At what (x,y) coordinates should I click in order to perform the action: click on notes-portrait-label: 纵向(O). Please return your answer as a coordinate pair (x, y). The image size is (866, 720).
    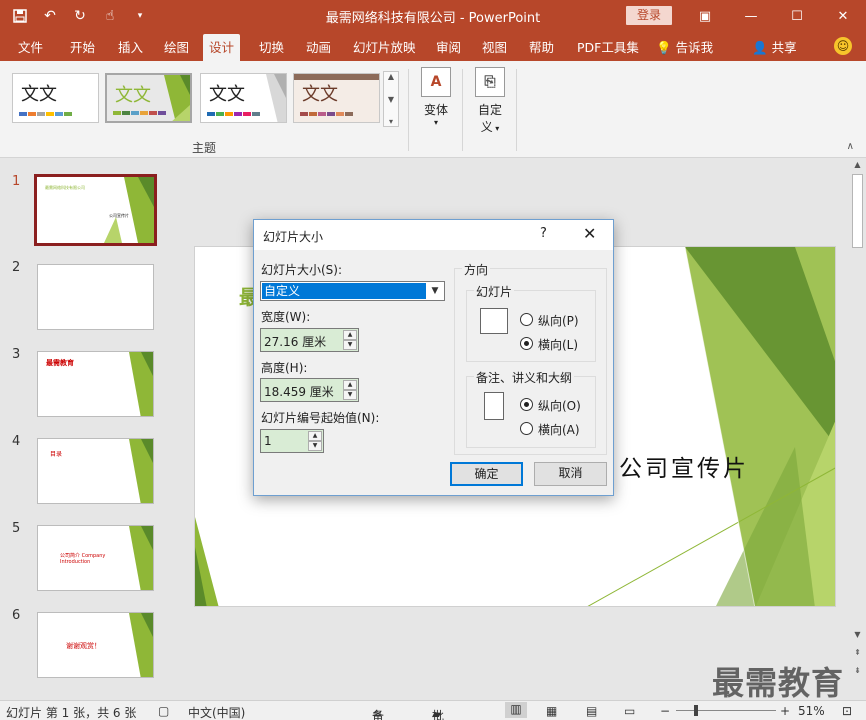
    Looking at the image, I should click on (559, 405).